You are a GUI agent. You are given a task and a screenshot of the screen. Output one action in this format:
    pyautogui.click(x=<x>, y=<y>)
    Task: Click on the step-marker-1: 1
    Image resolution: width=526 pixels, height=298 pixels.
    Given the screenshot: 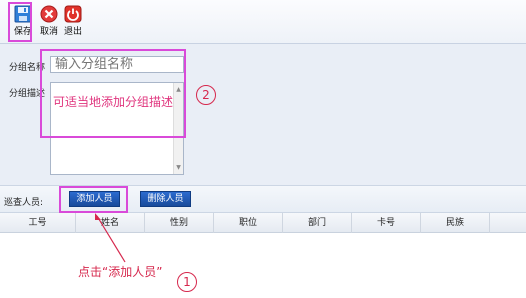 What is the action you would take?
    pyautogui.click(x=187, y=282)
    